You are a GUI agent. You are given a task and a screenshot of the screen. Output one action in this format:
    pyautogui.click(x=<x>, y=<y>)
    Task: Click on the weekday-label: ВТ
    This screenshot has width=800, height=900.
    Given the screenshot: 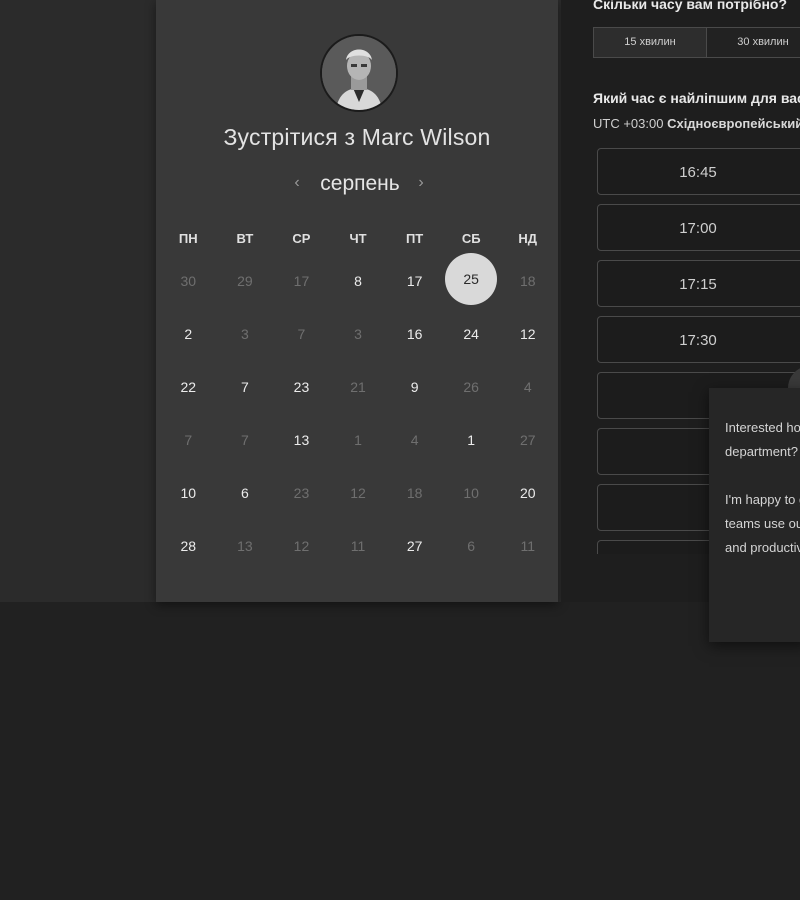 What is the action you would take?
    pyautogui.click(x=245, y=238)
    